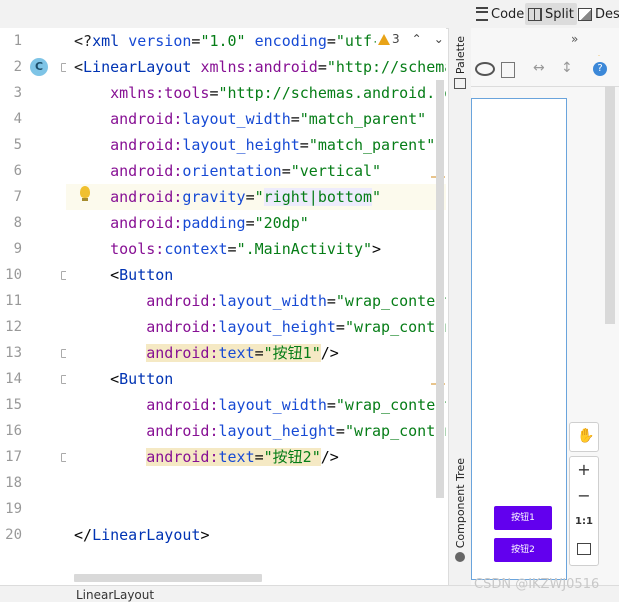  Describe the element at coordinates (146, 379) in the screenshot. I see `code-token: Button` at that location.